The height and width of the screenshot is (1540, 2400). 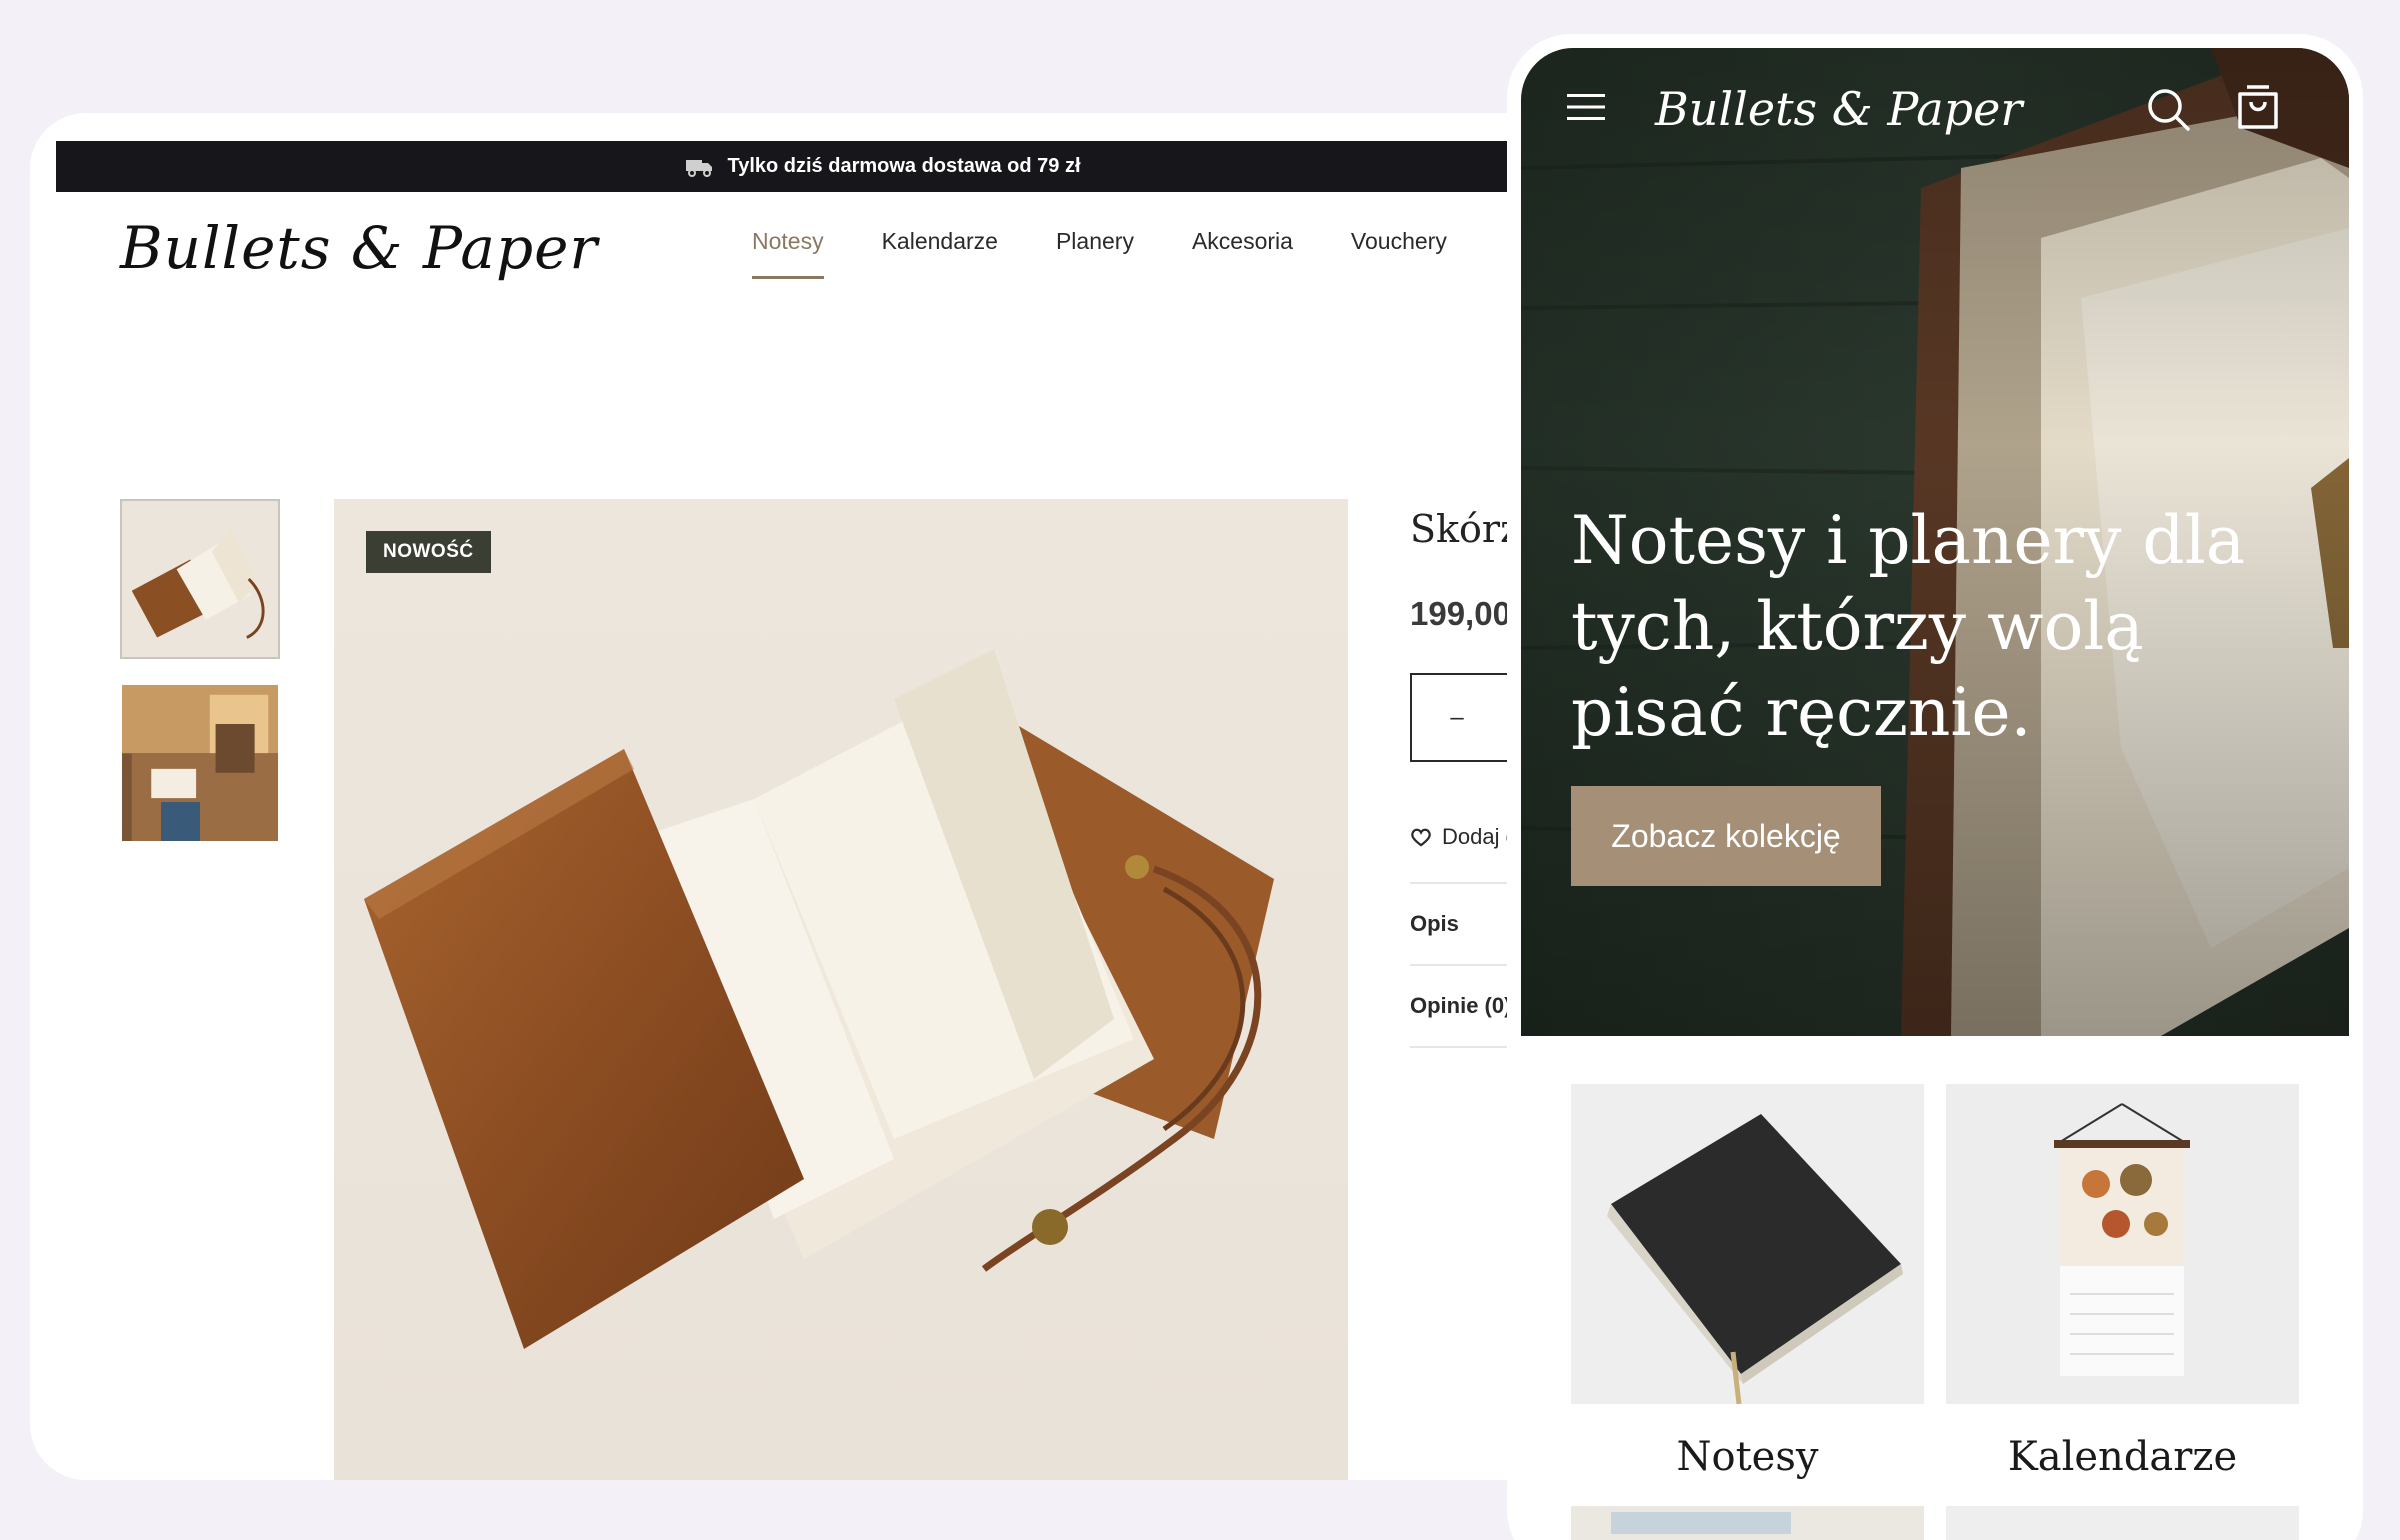 I want to click on cart-icon, so click(x=2258, y=107).